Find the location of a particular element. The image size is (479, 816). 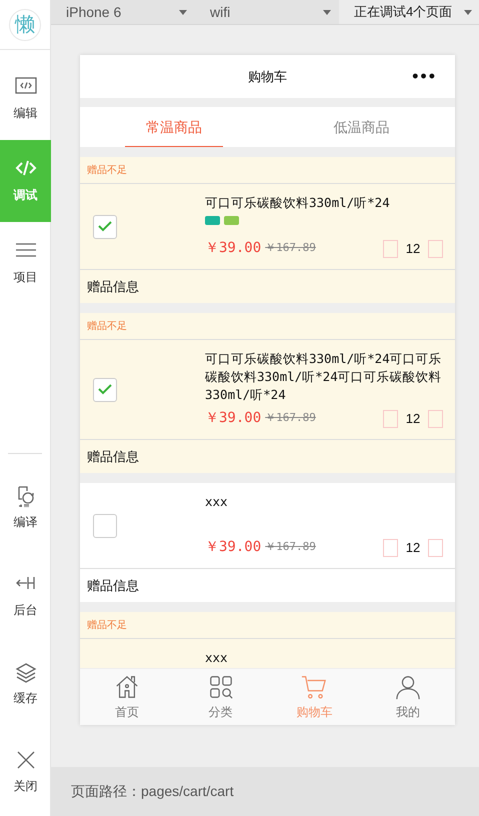

tab-bar-item: 我的 is located at coordinates (408, 697).